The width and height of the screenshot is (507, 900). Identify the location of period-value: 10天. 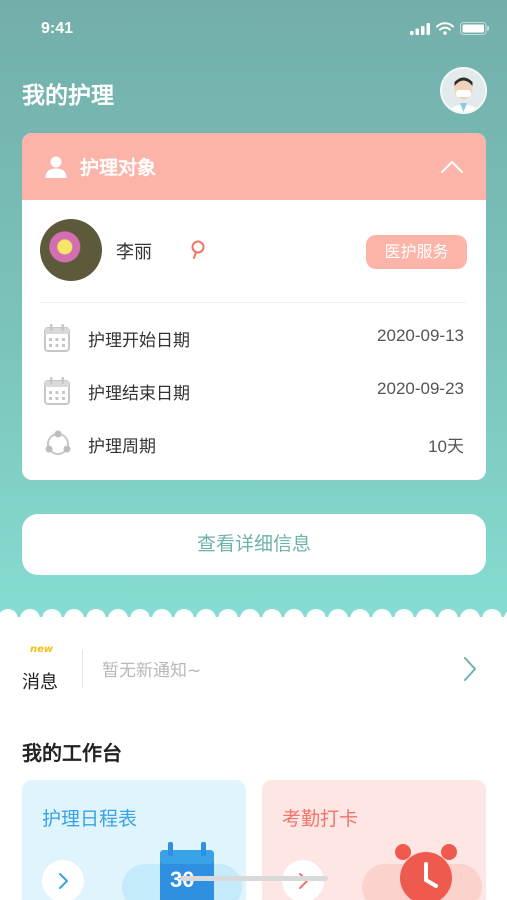
(446, 446).